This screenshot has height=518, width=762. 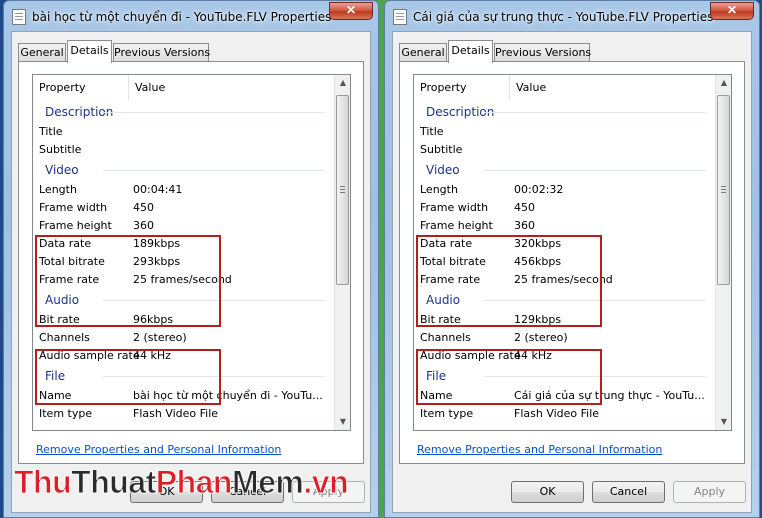 I want to click on section-label: Audio, so click(x=62, y=300).